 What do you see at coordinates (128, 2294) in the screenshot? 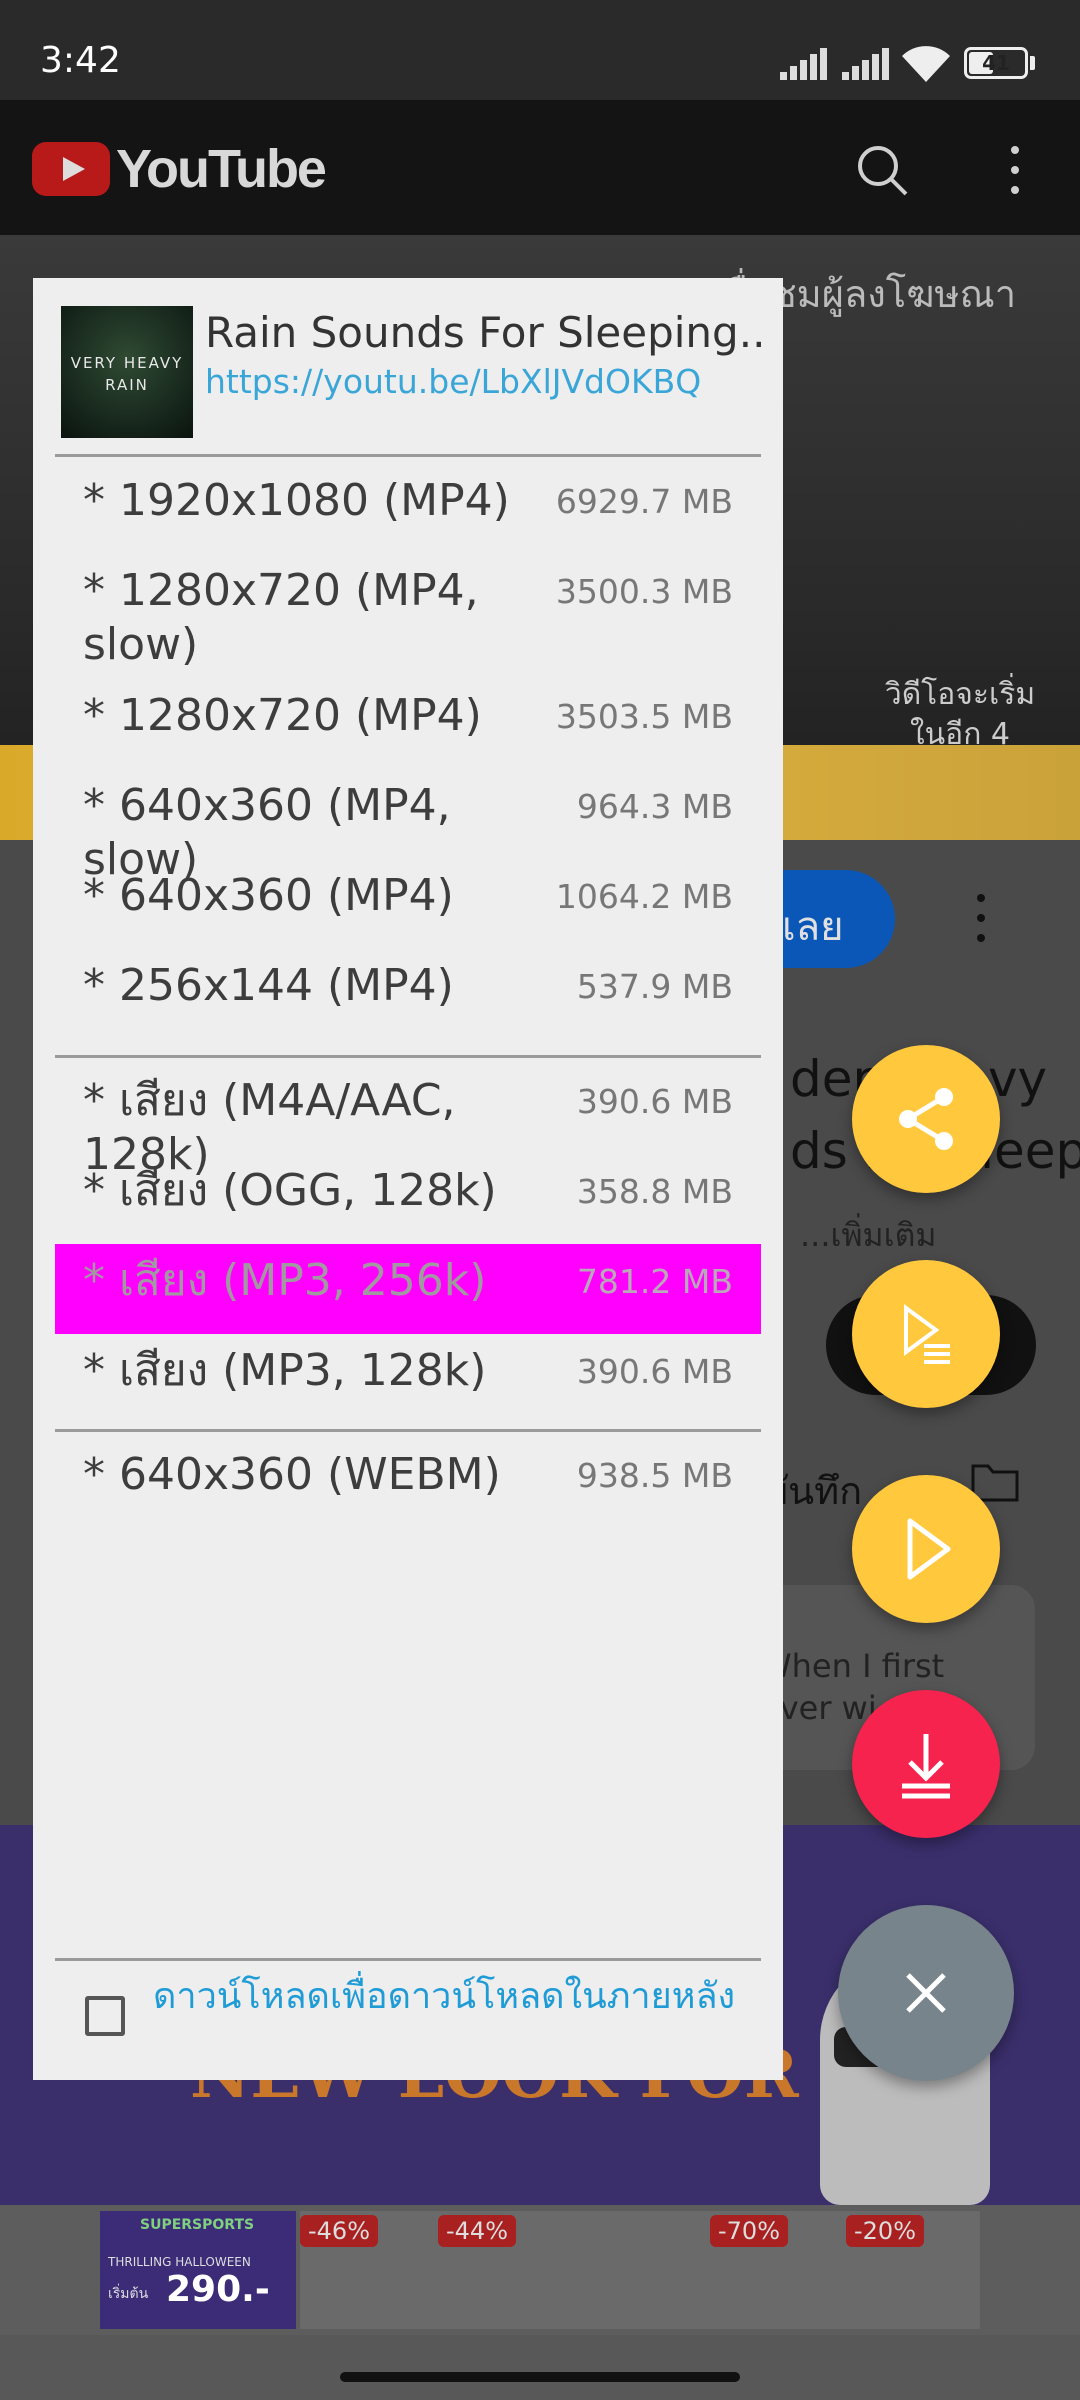
I see `banner-price-label: เริ่มต้น` at bounding box center [128, 2294].